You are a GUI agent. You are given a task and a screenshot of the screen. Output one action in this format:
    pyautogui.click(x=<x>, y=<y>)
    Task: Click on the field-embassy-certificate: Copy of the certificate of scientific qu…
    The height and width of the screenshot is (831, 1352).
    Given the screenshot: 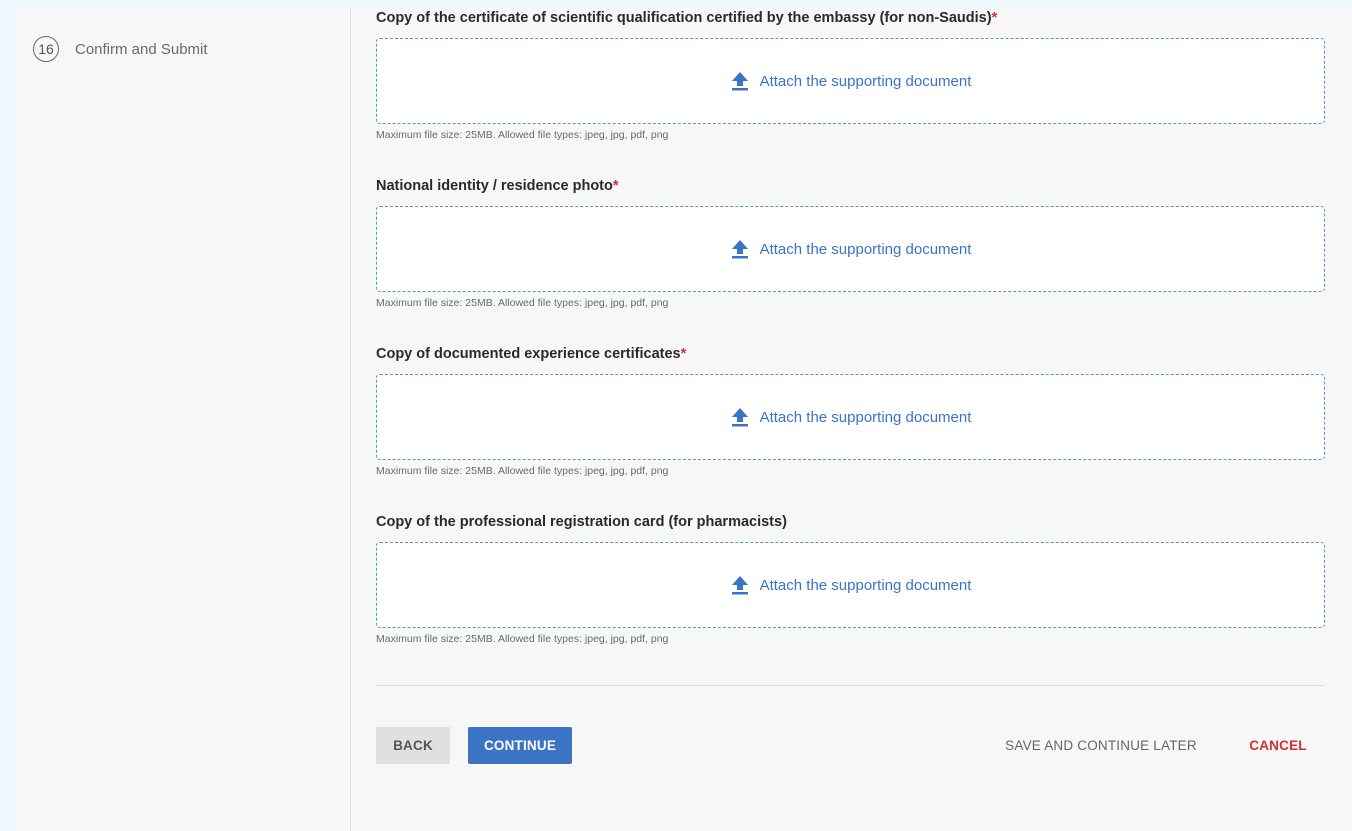 What is the action you would take?
    pyautogui.click(x=850, y=74)
    